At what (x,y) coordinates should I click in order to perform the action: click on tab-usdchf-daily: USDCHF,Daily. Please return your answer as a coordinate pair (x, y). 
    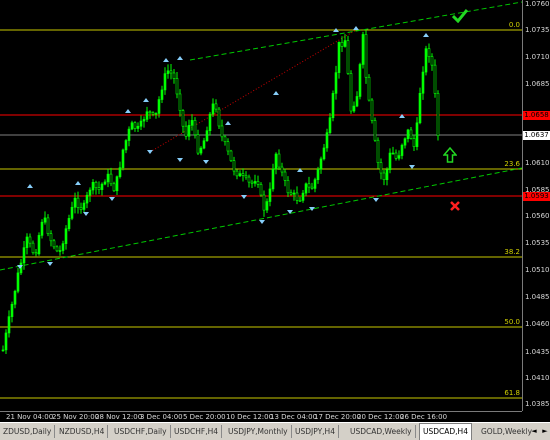
    Looking at the image, I should click on (141, 431).